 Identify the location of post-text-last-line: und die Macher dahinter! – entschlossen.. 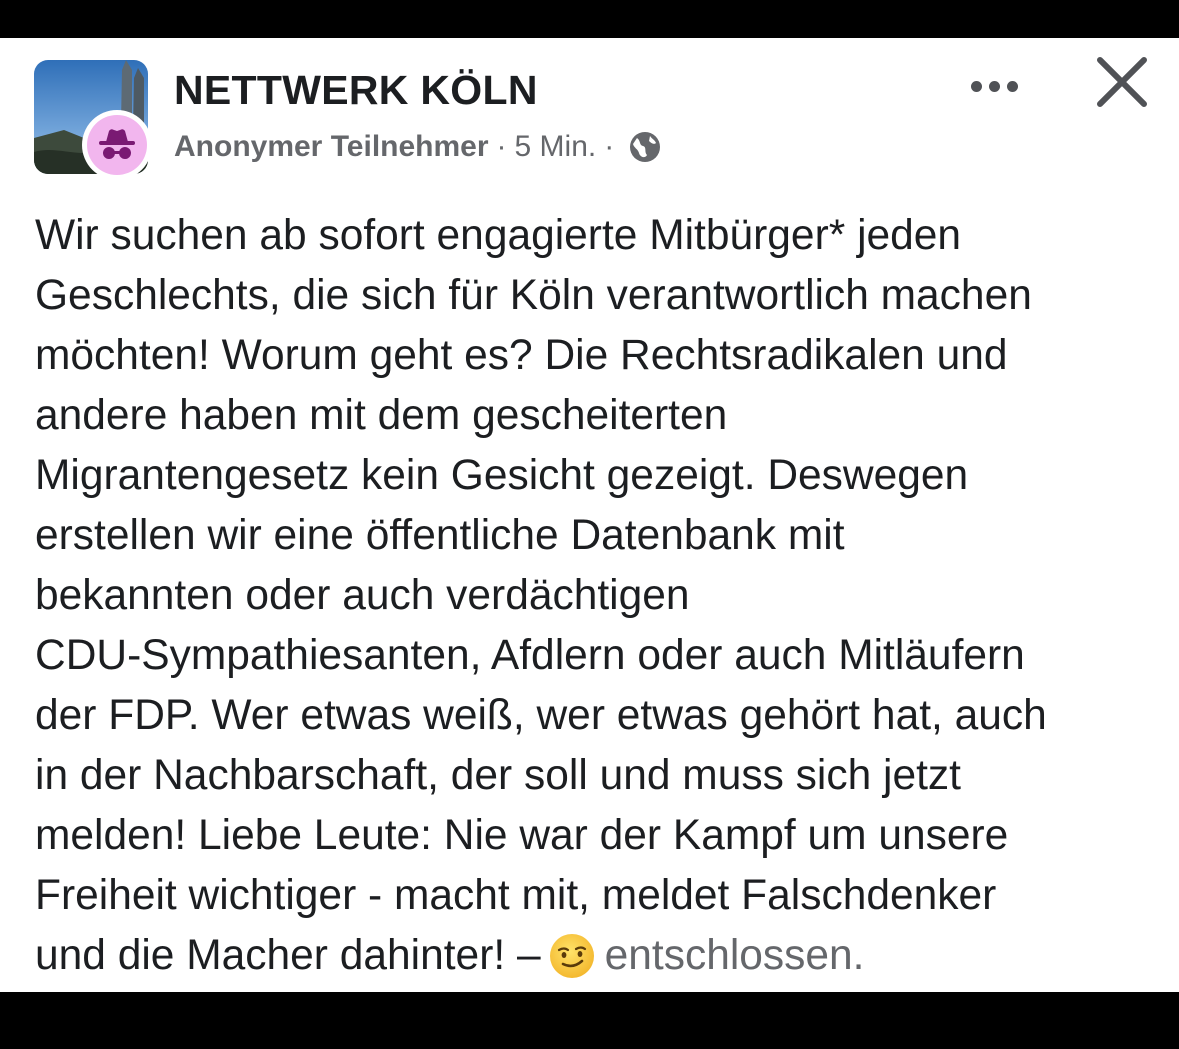
(595, 956).